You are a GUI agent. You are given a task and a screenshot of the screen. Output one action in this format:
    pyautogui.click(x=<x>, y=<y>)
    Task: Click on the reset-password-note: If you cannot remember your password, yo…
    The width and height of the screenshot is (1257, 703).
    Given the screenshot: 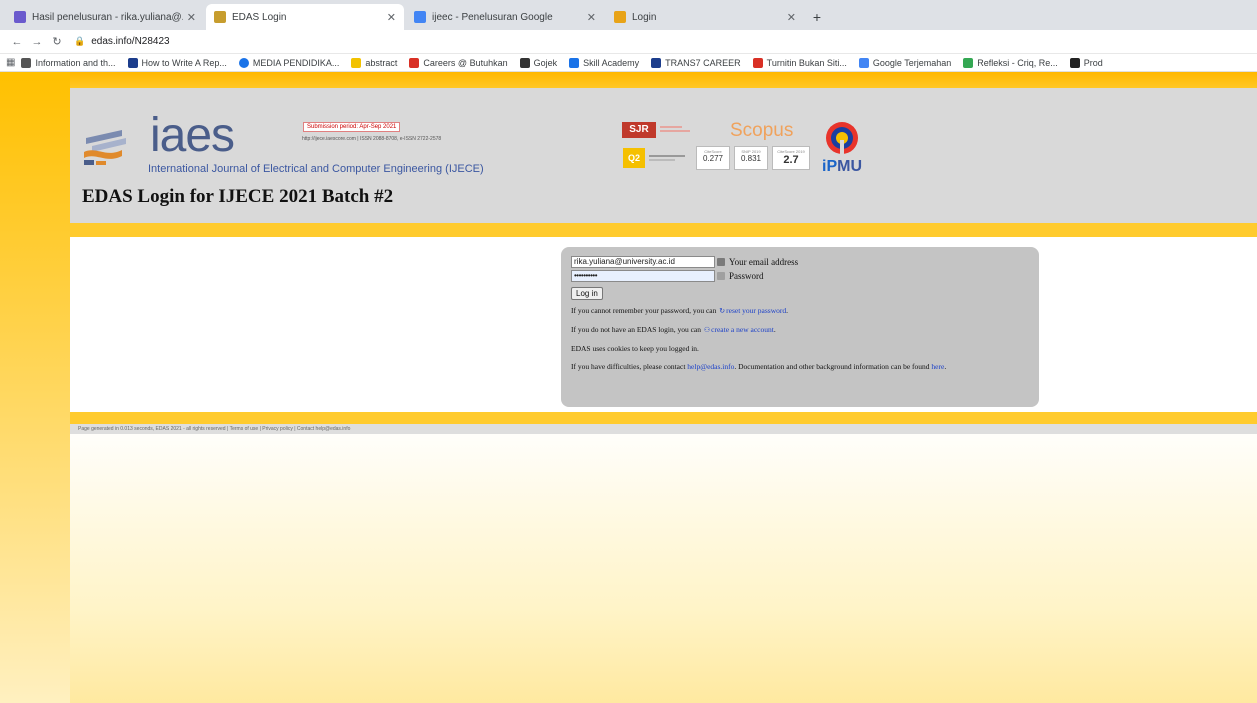 What is the action you would take?
    pyautogui.click(x=679, y=310)
    